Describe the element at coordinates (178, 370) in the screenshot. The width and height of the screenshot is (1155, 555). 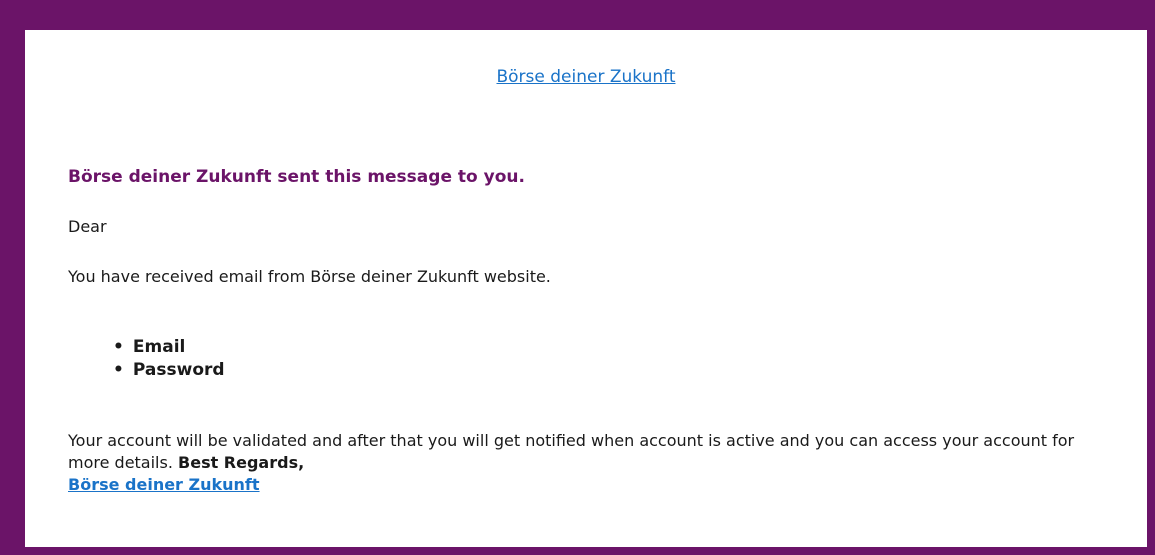
I see `list-item-label: Password` at that location.